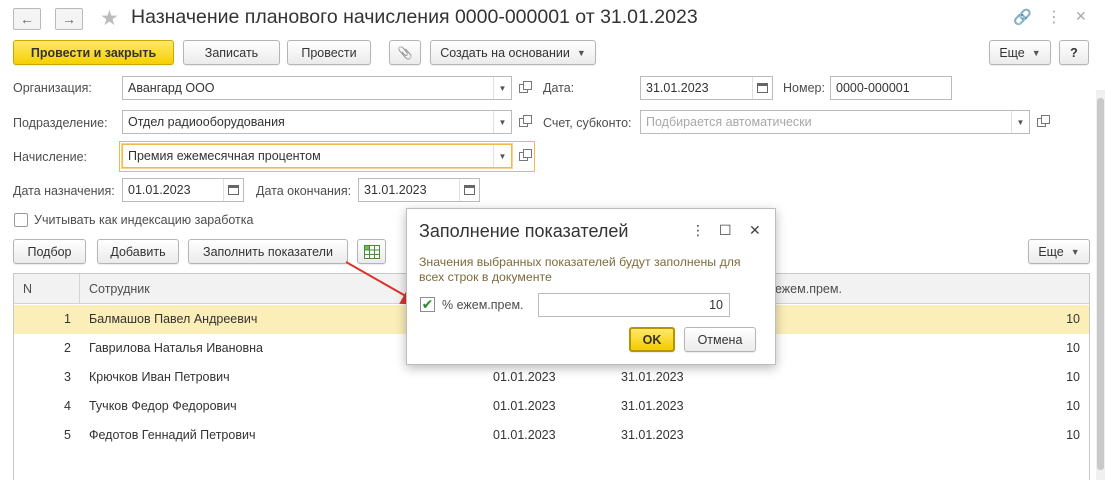  What do you see at coordinates (1012, 52) in the screenshot?
I see `more-label: Еще` at bounding box center [1012, 52].